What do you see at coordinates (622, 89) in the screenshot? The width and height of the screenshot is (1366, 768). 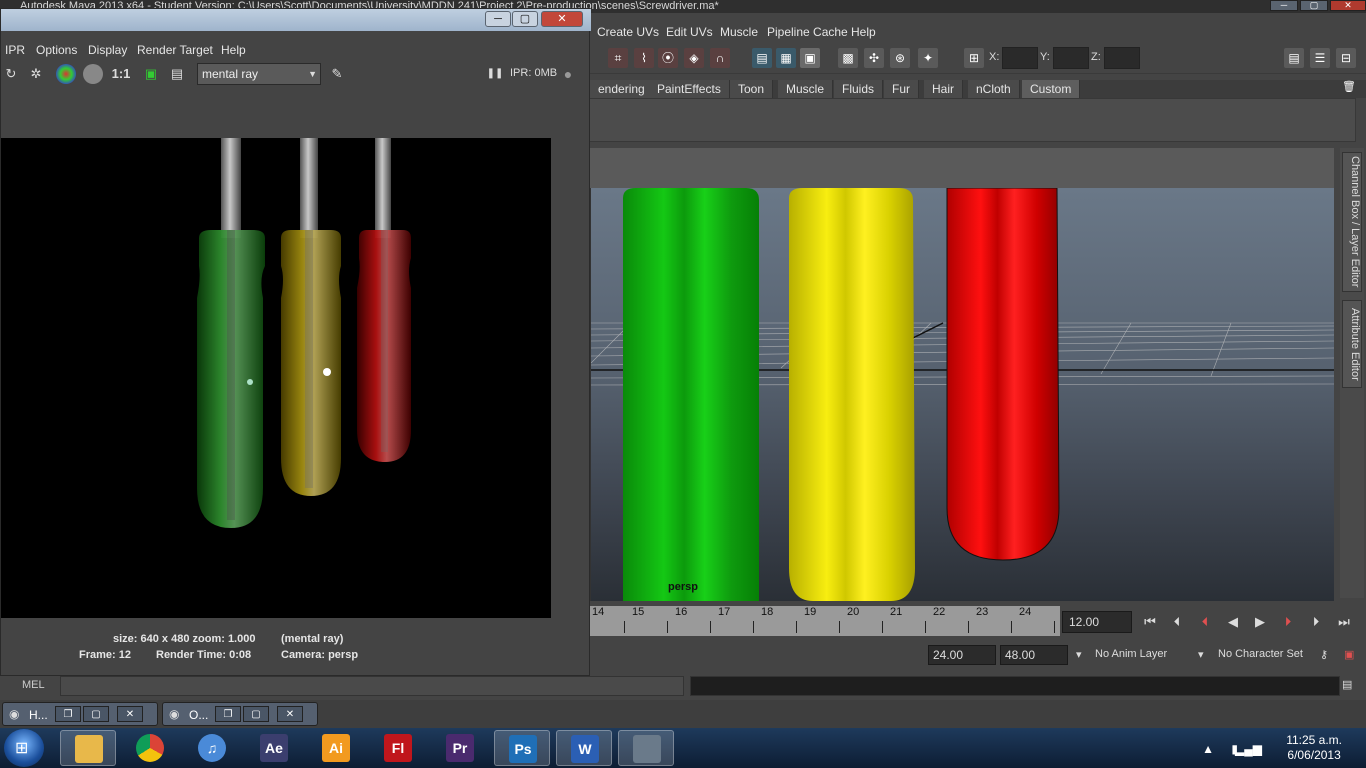 I see `shelf-tab-rendering: endering` at bounding box center [622, 89].